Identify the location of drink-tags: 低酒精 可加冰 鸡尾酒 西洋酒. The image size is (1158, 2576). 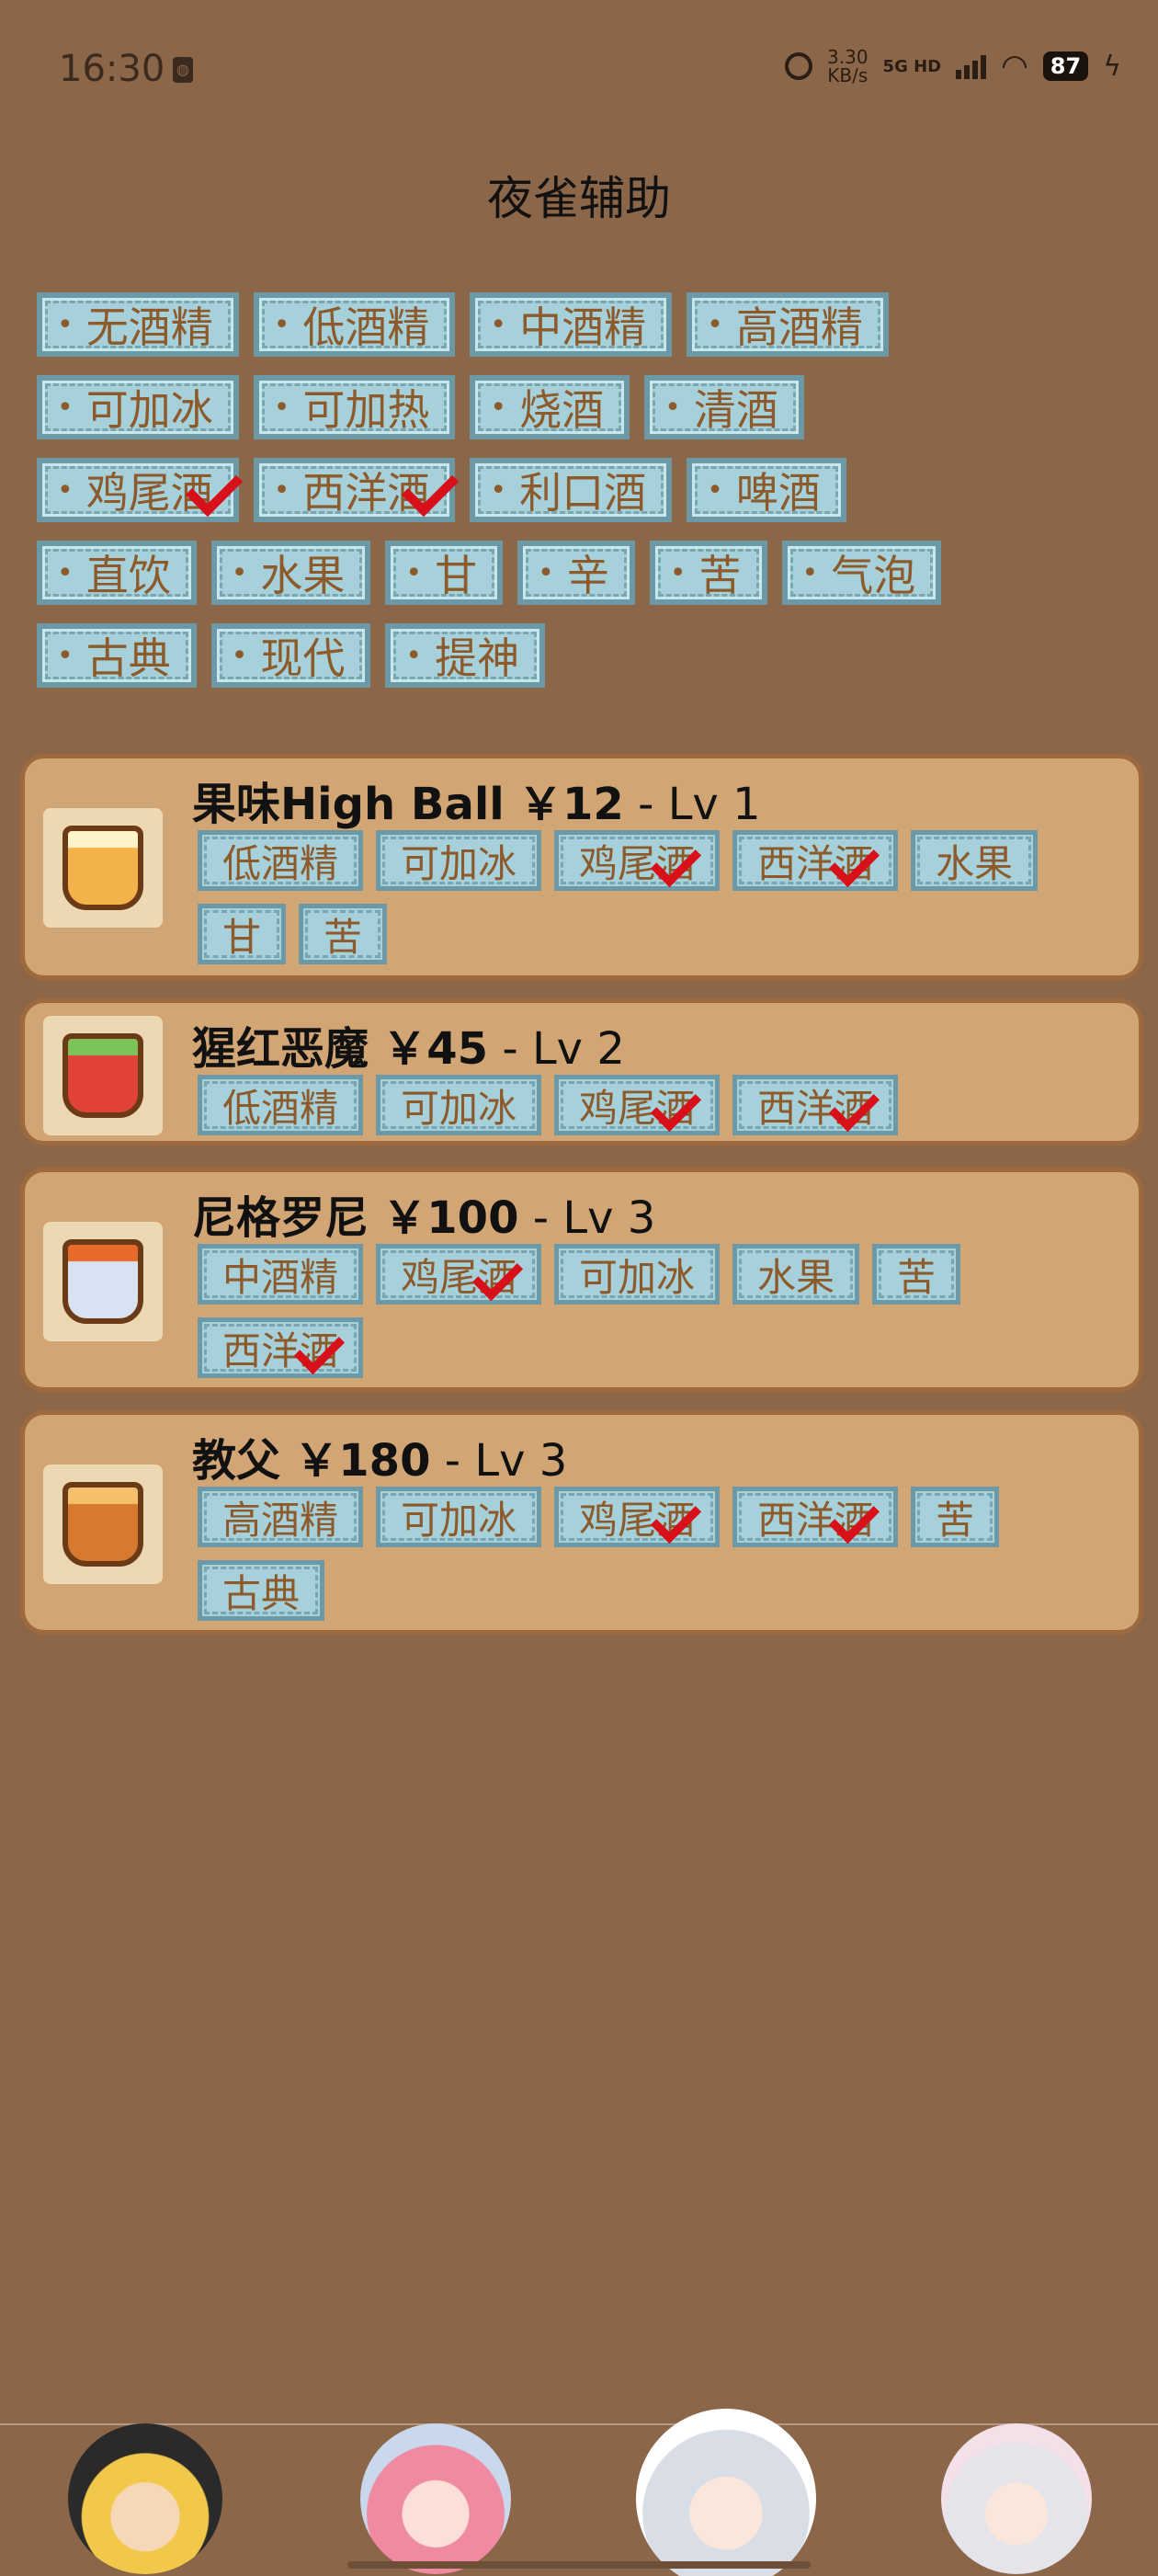
(662, 1105).